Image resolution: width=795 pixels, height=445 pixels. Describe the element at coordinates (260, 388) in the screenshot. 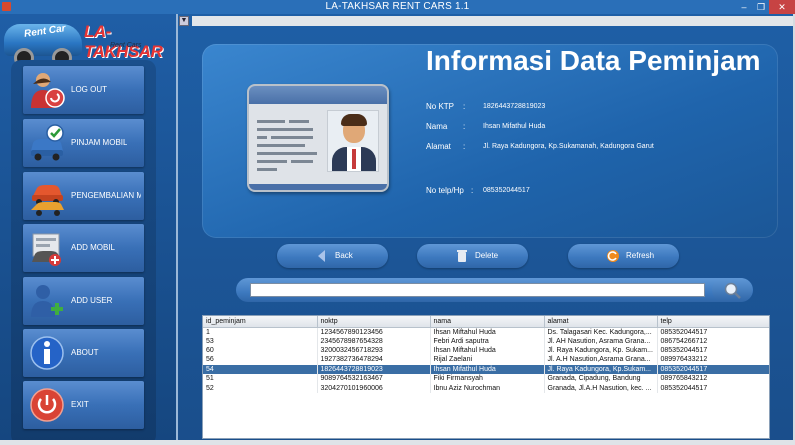

I see `table-cell: 52` at that location.